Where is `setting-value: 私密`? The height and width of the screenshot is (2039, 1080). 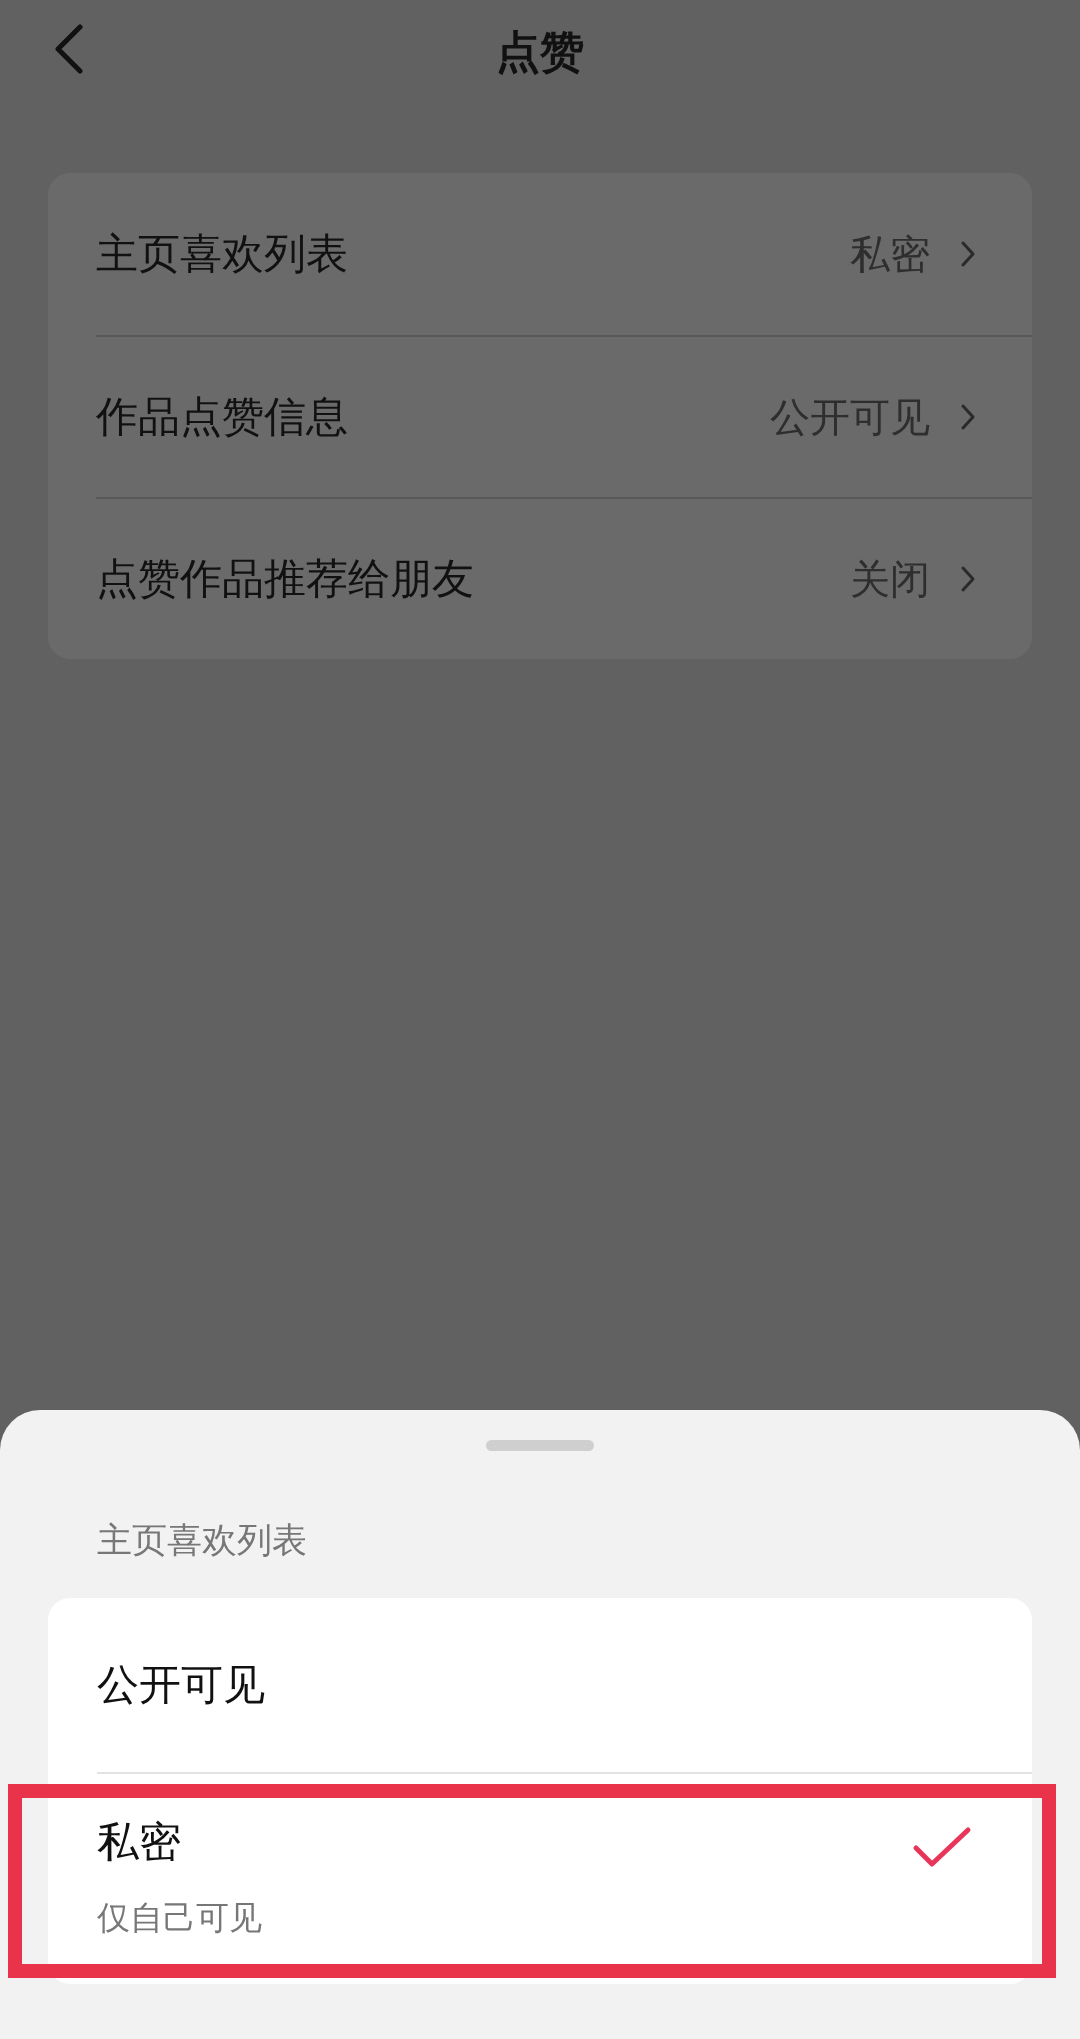 setting-value: 私密 is located at coordinates (890, 254).